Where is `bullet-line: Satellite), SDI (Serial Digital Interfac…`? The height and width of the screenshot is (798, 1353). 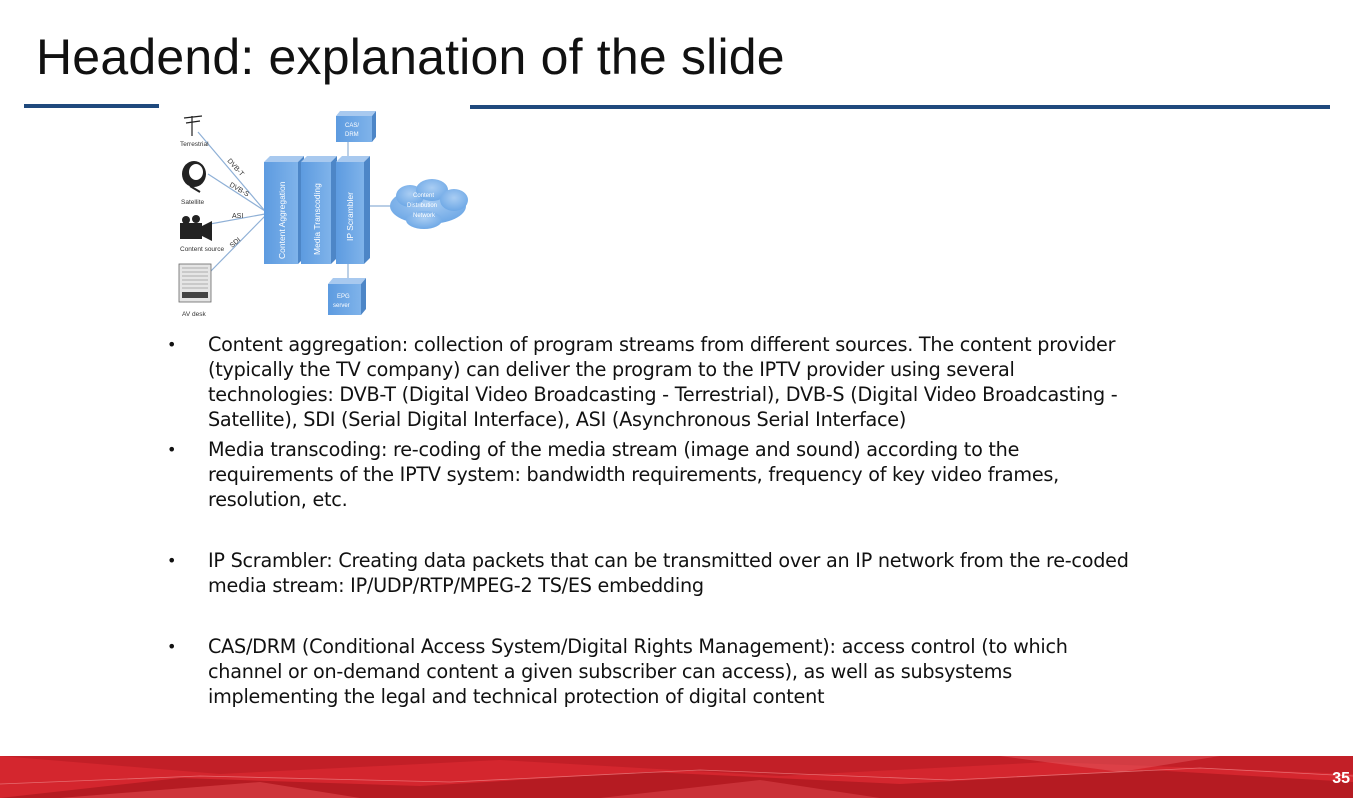 bullet-line: Satellite), SDI (Serial Digital Interfac… is located at coordinates (557, 419).